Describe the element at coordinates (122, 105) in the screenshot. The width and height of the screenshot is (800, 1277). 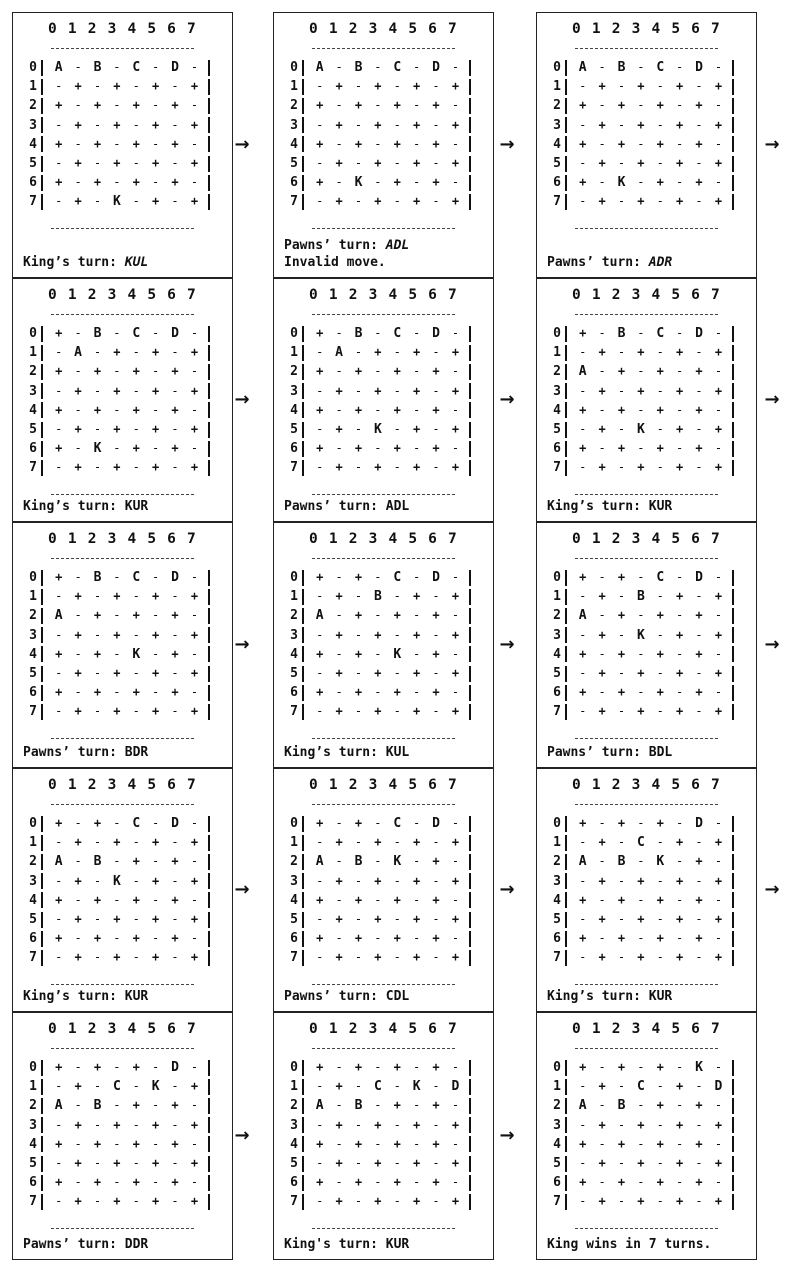
I see `board-row: 2 + - + - + - + -` at that location.